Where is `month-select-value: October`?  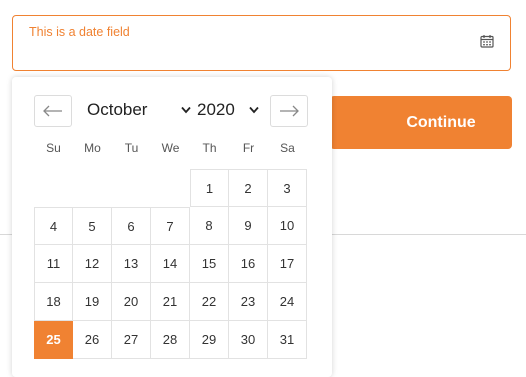 month-select-value: October is located at coordinates (117, 109).